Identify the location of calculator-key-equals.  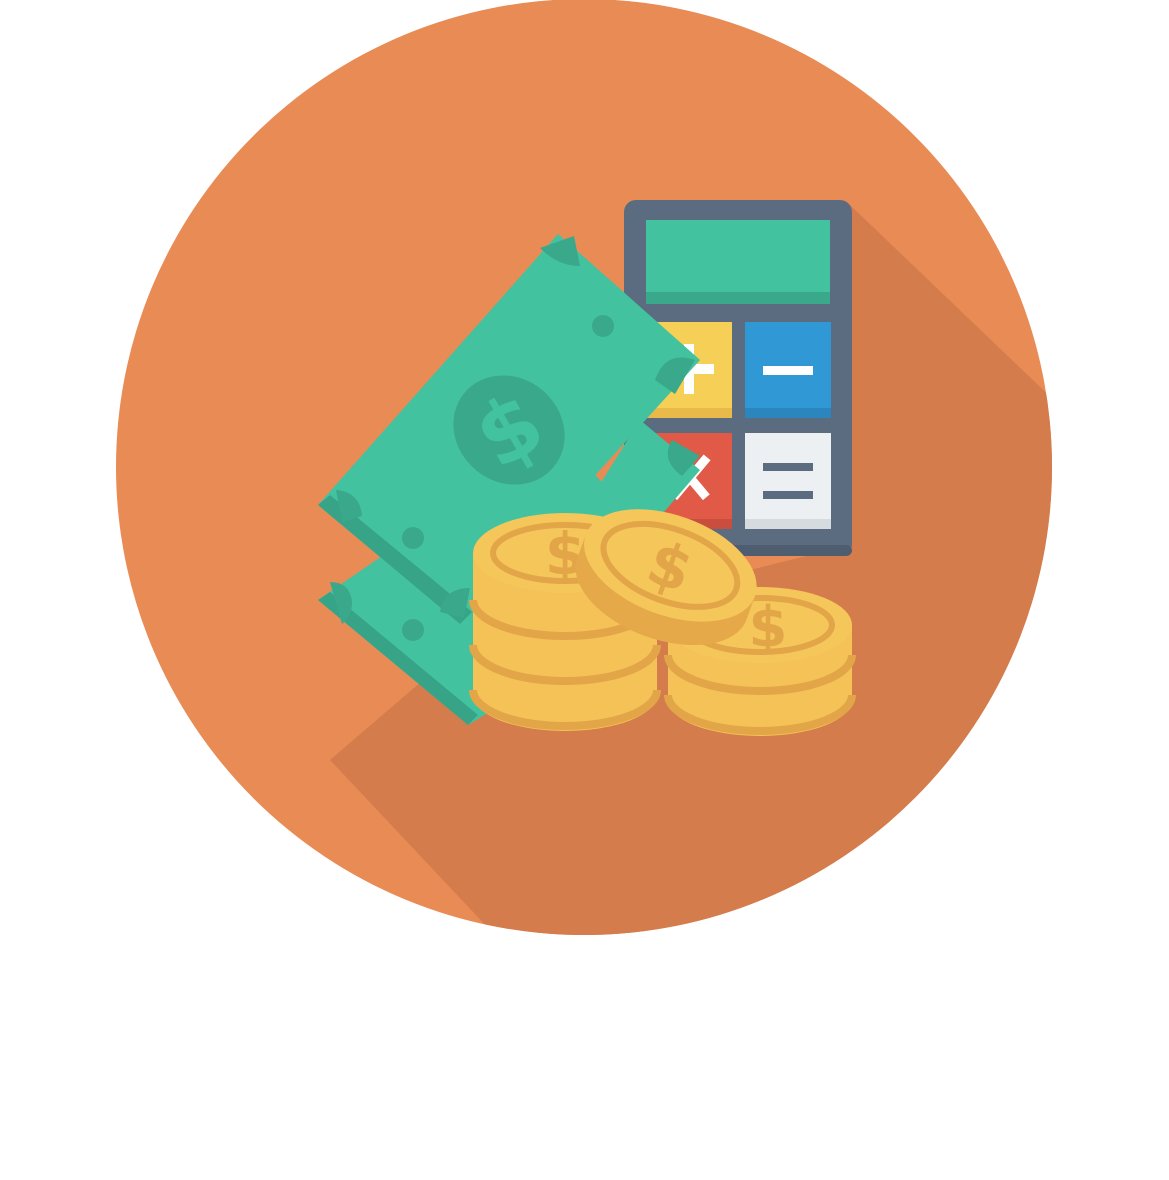
(788, 481).